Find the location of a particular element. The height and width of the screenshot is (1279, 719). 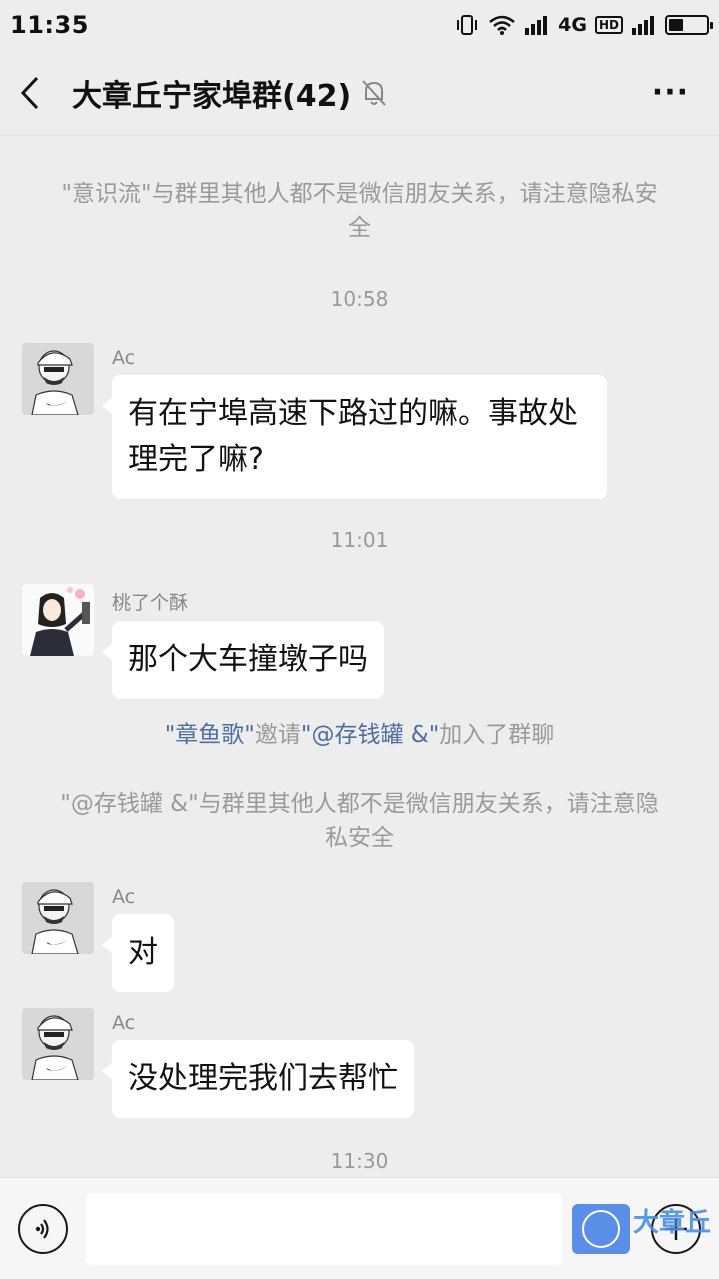

timestamp: 11:30 is located at coordinates (359, 1161).